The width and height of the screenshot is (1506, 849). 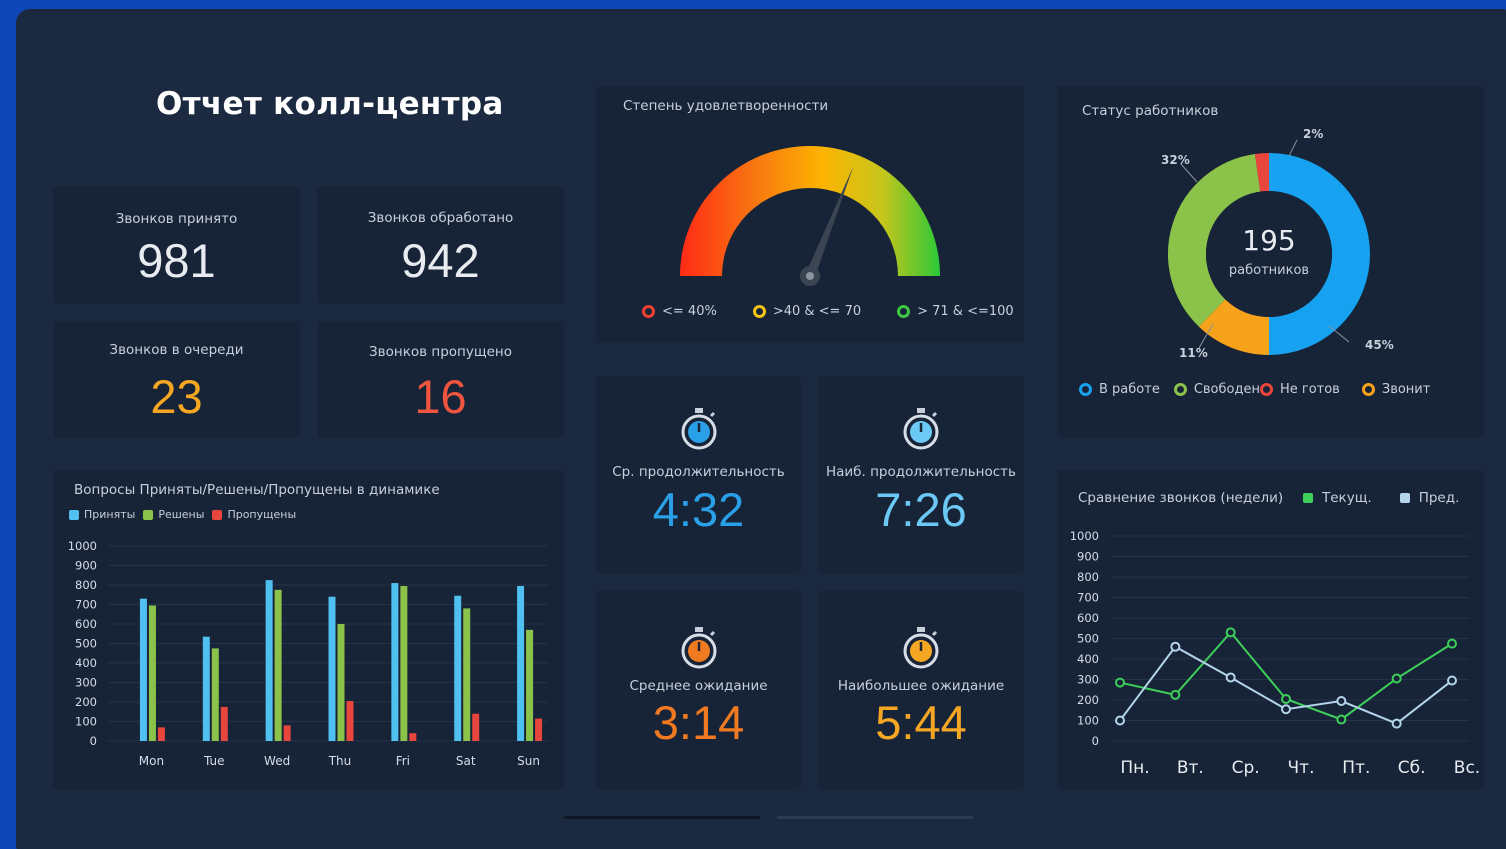 What do you see at coordinates (662, 817) in the screenshot?
I see `page-indicator-active` at bounding box center [662, 817].